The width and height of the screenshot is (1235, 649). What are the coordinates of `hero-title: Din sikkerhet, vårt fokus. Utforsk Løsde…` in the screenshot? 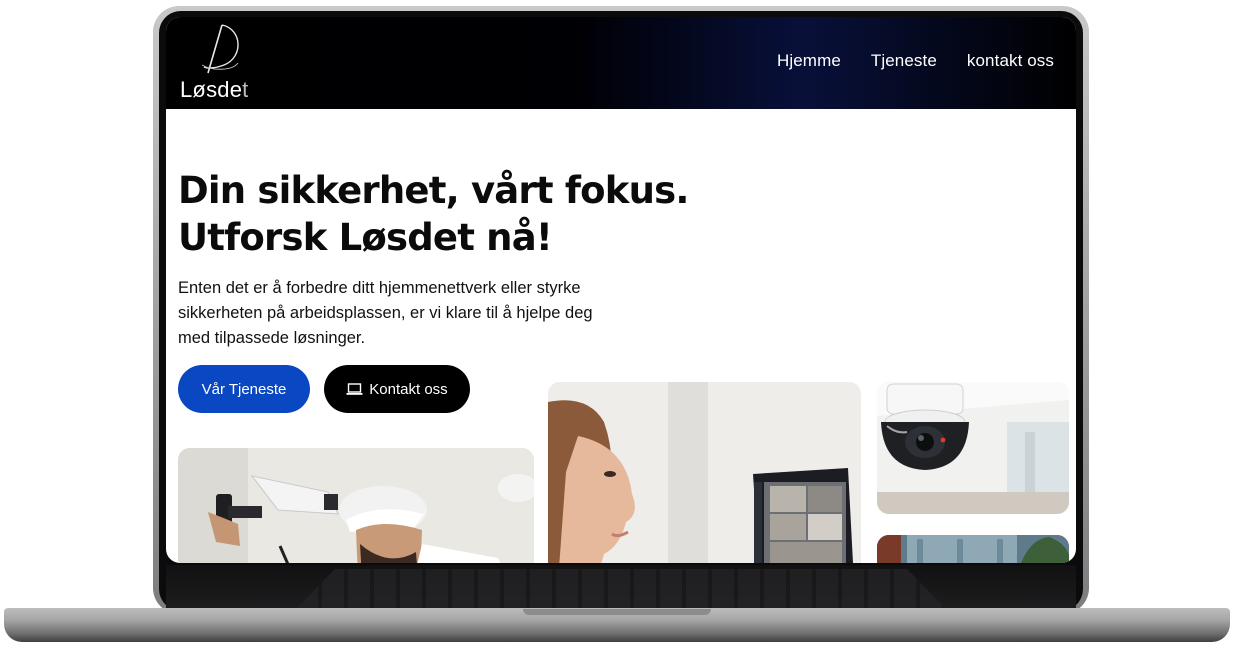 It's located at (433, 214).